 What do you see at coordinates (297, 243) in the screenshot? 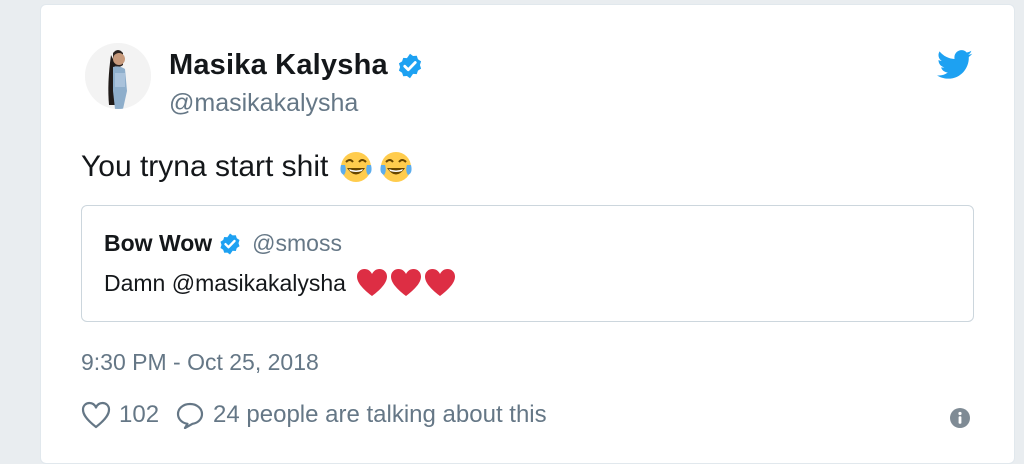
I see `quoted-author-handle: @smoss` at bounding box center [297, 243].